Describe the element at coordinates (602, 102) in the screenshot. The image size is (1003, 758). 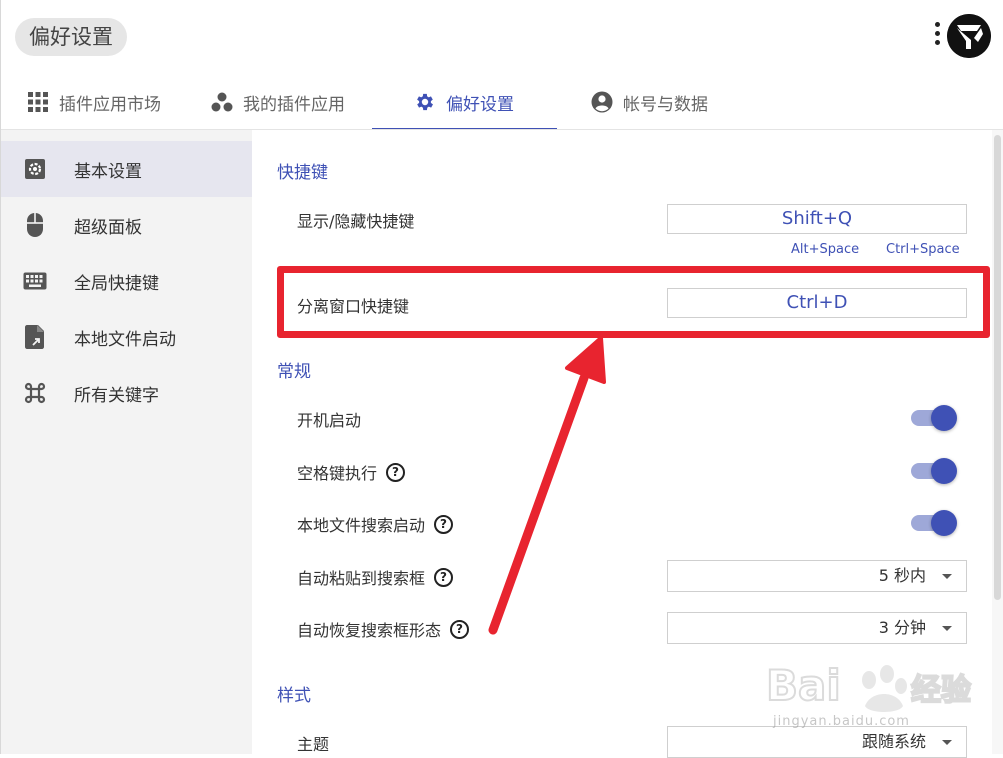
I see `account-circle-icon` at that location.